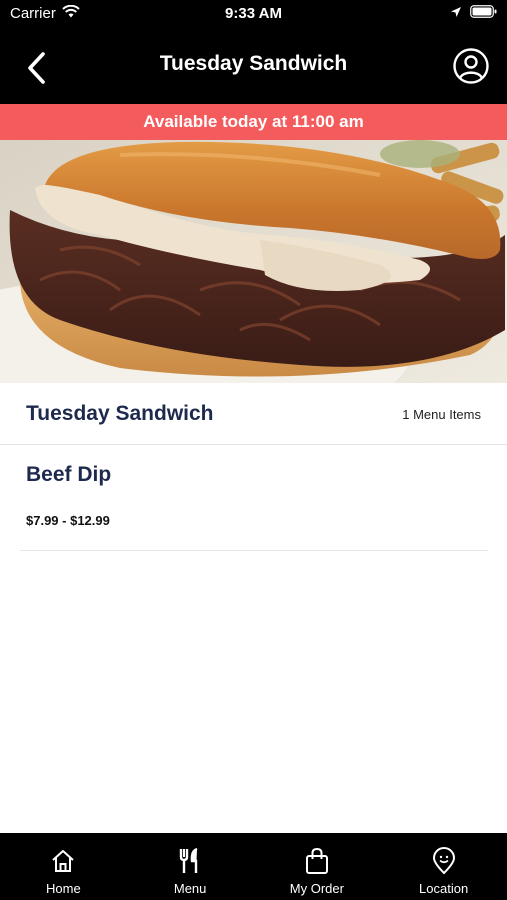 Image resolution: width=507 pixels, height=900 pixels. Describe the element at coordinates (316, 888) in the screenshot. I see `tab-label-my-order: My Order` at that location.